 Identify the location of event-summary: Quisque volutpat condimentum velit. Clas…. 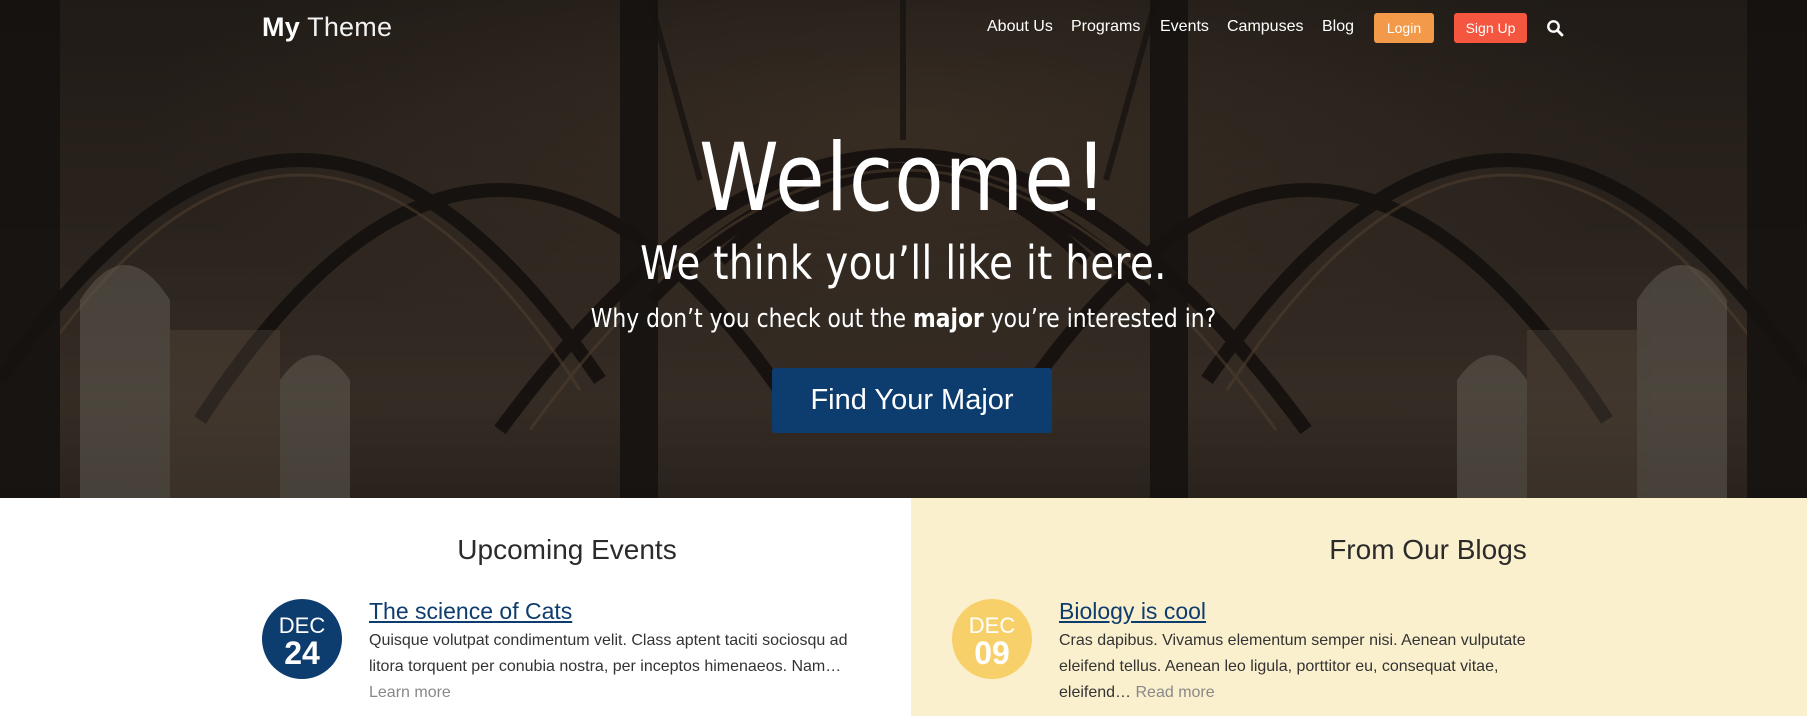
(614, 667).